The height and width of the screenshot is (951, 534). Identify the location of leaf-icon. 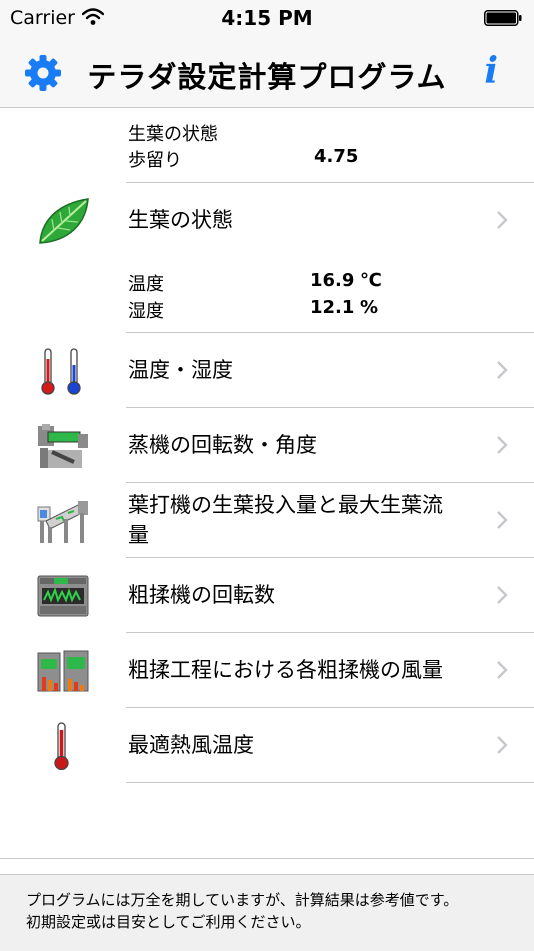
(64, 221).